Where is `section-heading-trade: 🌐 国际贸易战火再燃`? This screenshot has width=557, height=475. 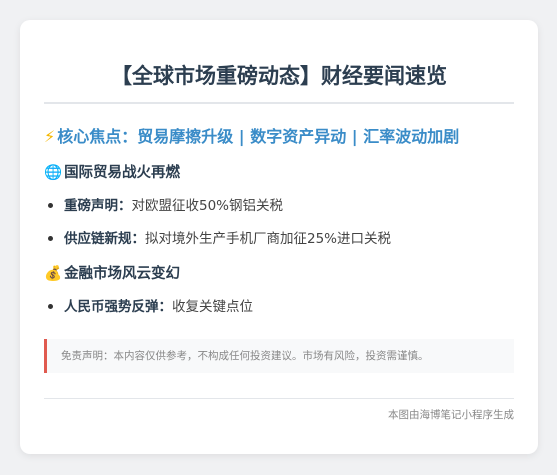
section-heading-trade: 🌐 国际贸易战火再燃 is located at coordinates (279, 173).